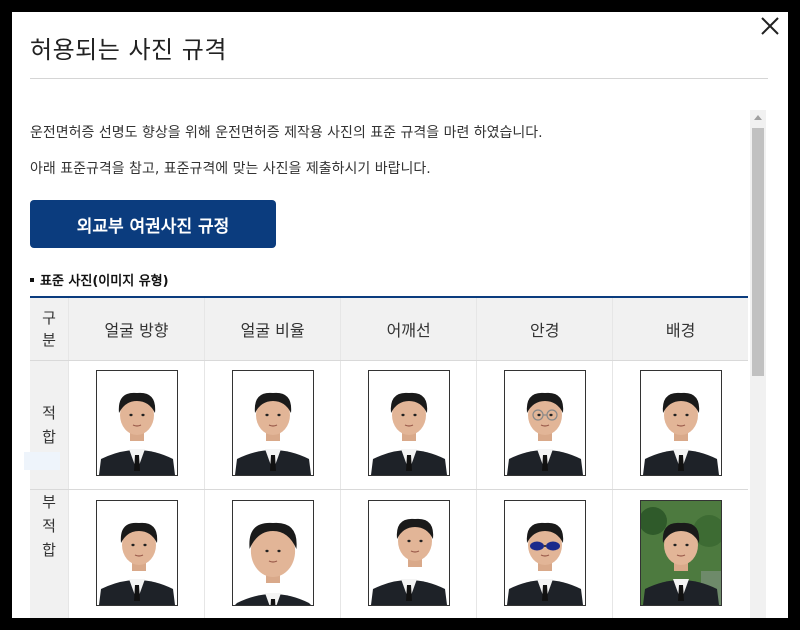 This screenshot has width=800, height=630. What do you see at coordinates (758, 252) in the screenshot?
I see `scroll-thumb` at bounding box center [758, 252].